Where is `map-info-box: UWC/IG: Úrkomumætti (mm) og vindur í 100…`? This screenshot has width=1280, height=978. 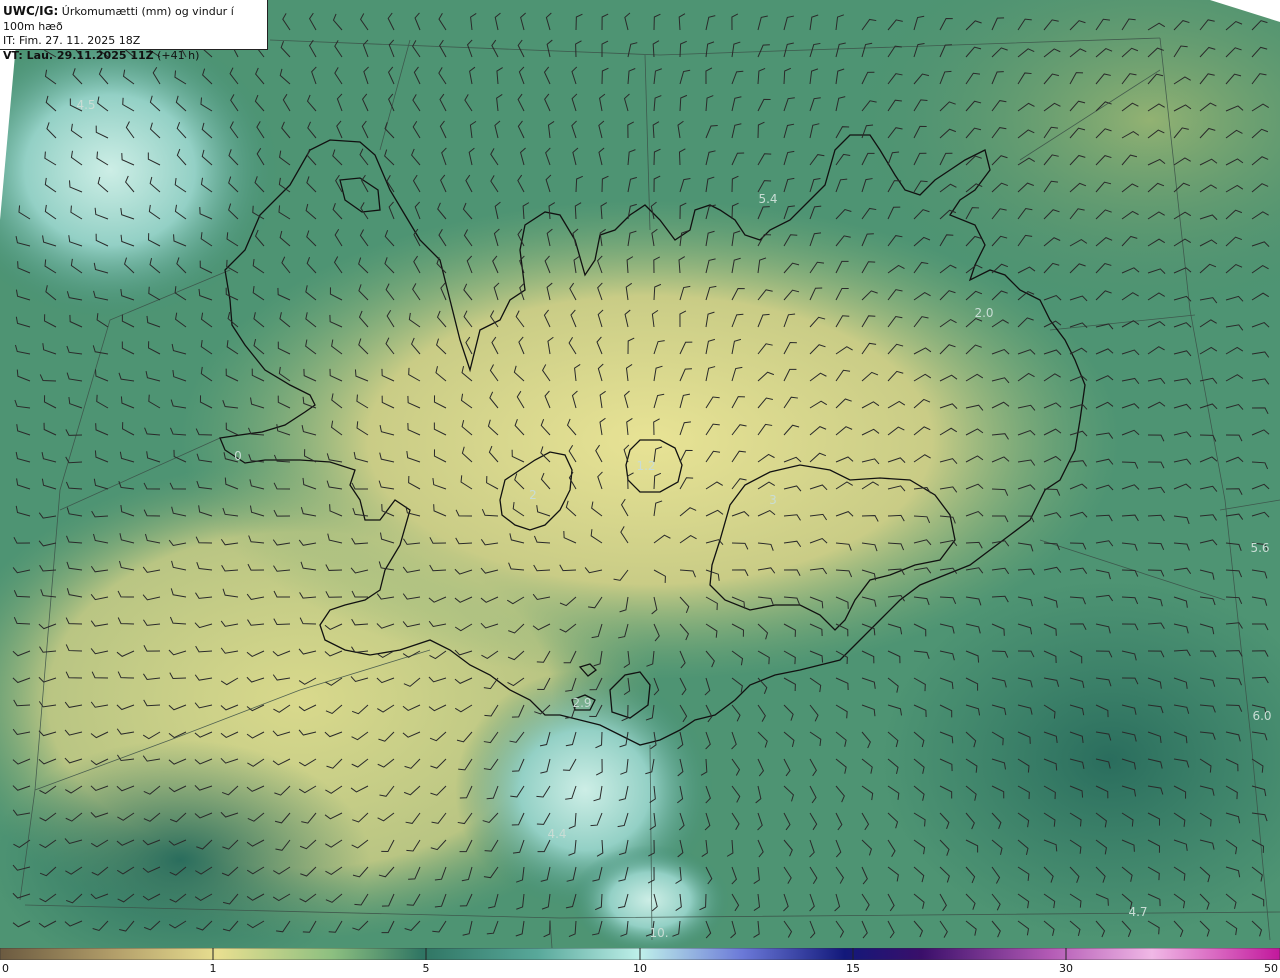 map-info-box: UWC/IG: Úrkomumætti (mm) og vindur í 100… is located at coordinates (134, 31).